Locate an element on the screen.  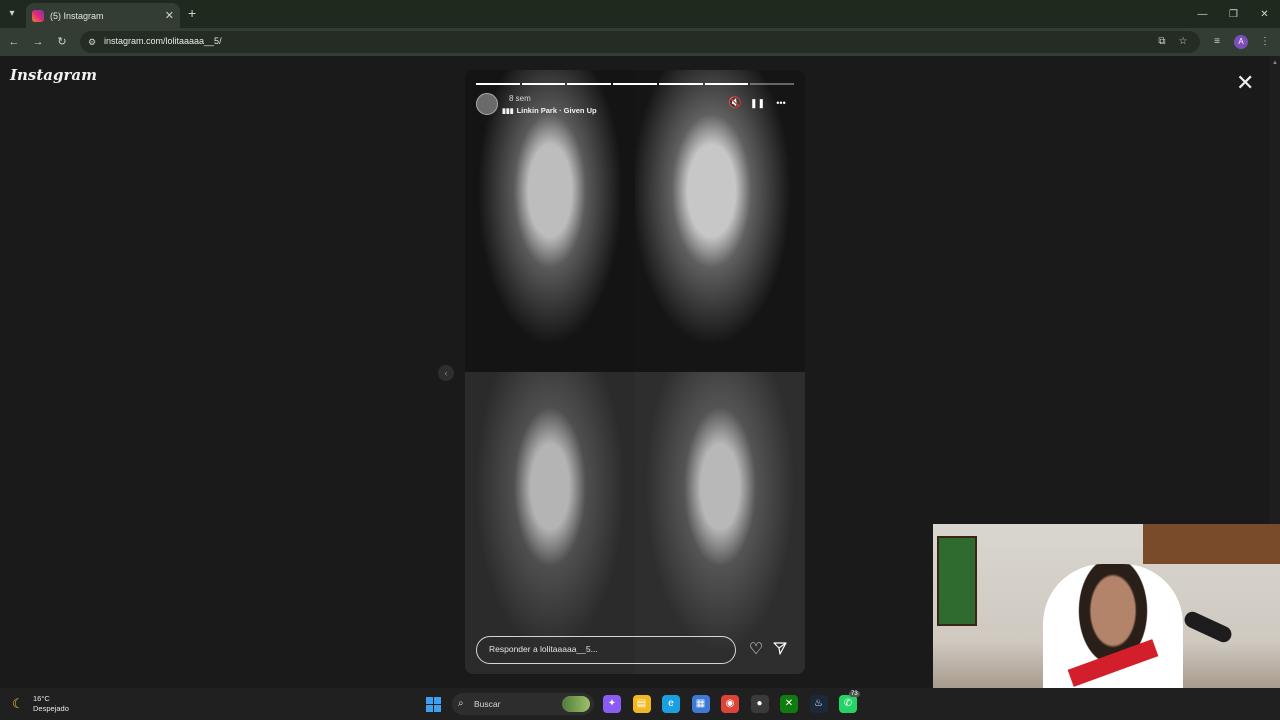
story-author-avatar is located at coordinates (487, 104).